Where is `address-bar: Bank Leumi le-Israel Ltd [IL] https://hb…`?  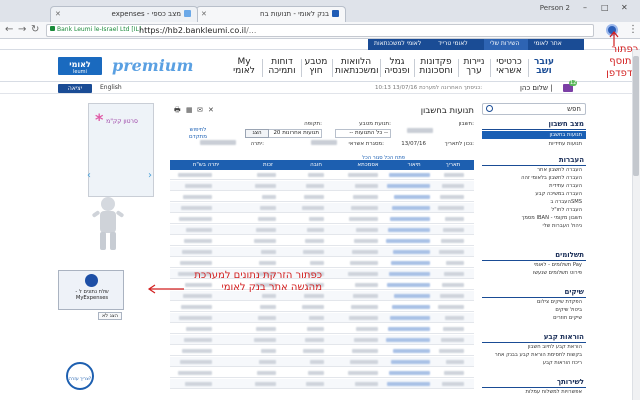 address-bar: Bank Leumi le-Israel Ltd [IL] https://hb… is located at coordinates (320, 30).